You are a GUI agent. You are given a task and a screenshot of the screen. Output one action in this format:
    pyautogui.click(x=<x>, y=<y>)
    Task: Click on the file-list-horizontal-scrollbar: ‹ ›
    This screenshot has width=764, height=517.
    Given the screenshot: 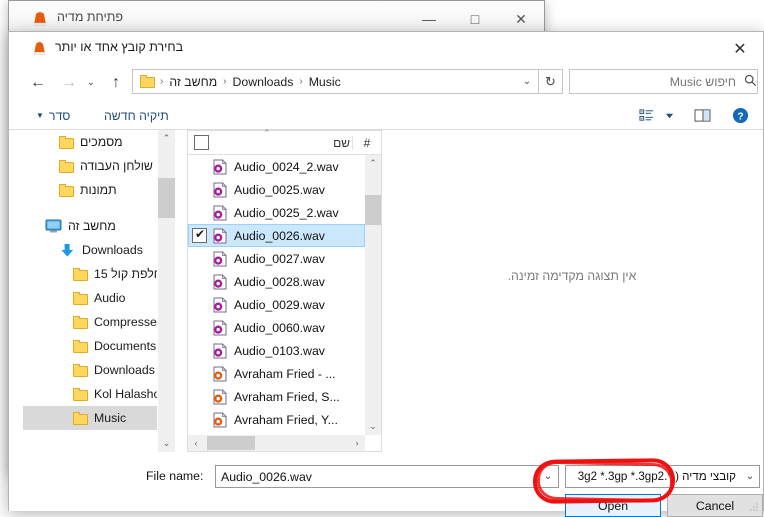 What is the action you would take?
    pyautogui.click(x=276, y=443)
    